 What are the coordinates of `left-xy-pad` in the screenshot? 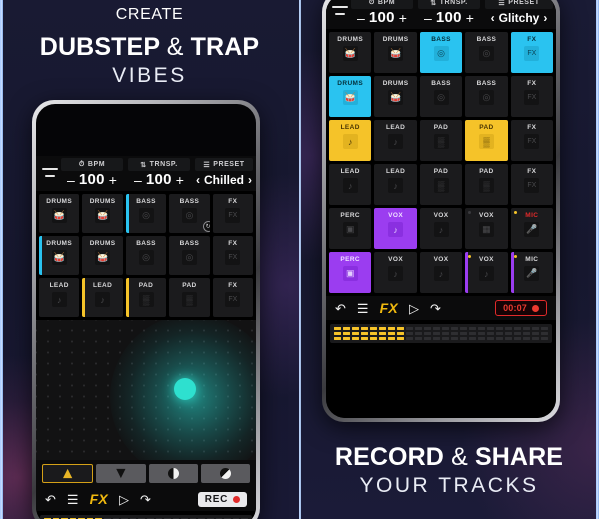 It's located at (146, 390).